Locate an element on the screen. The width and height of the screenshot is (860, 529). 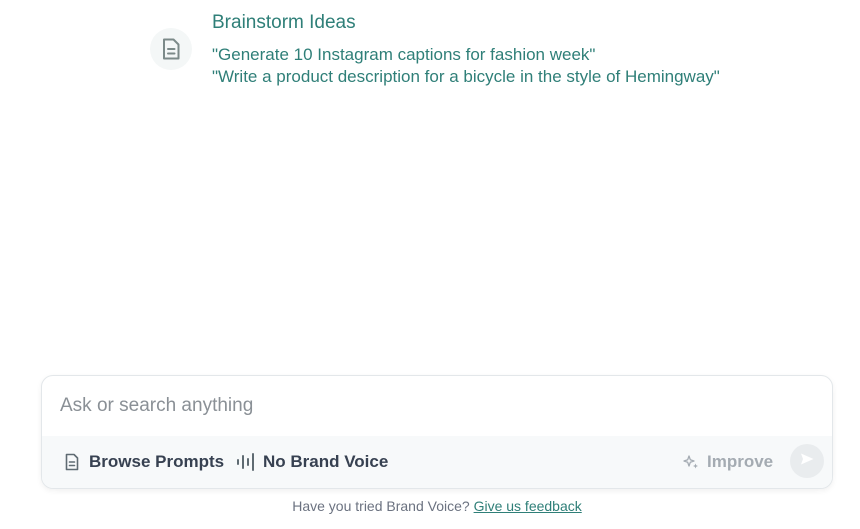
sound-wave-icon is located at coordinates (246, 462).